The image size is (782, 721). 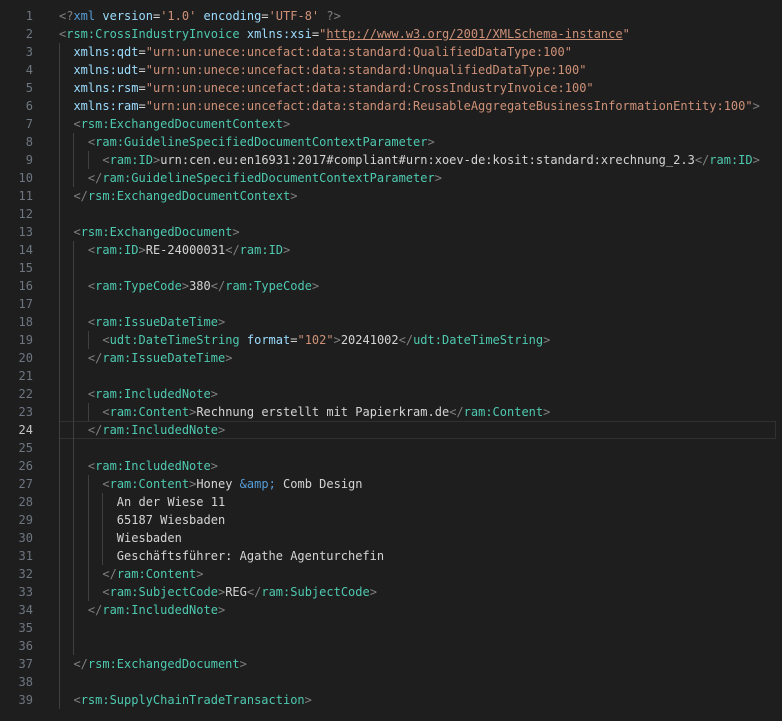 What do you see at coordinates (420, 700) in the screenshot?
I see `line-content: <rsm:SupplyChainTradeTransaction>` at bounding box center [420, 700].